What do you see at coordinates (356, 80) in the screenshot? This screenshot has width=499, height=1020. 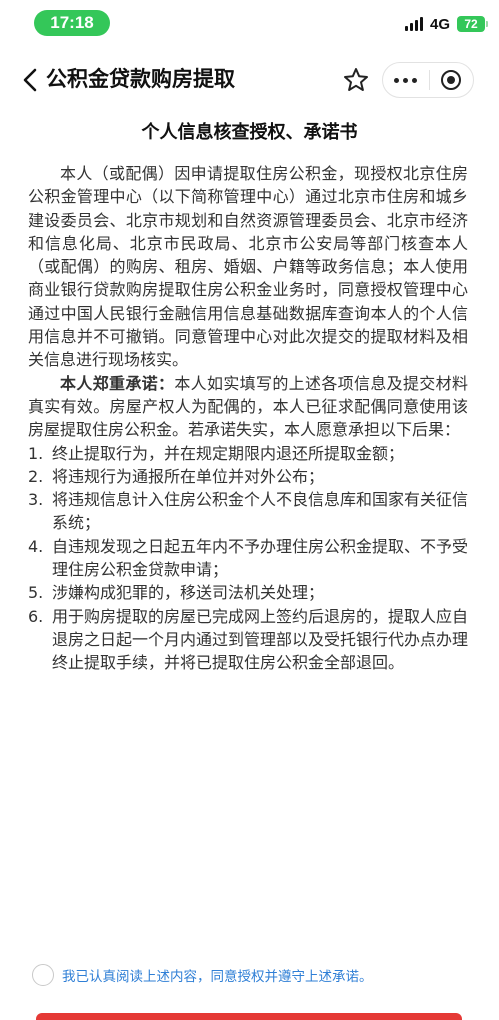 I see `favorite-star-icon` at bounding box center [356, 80].